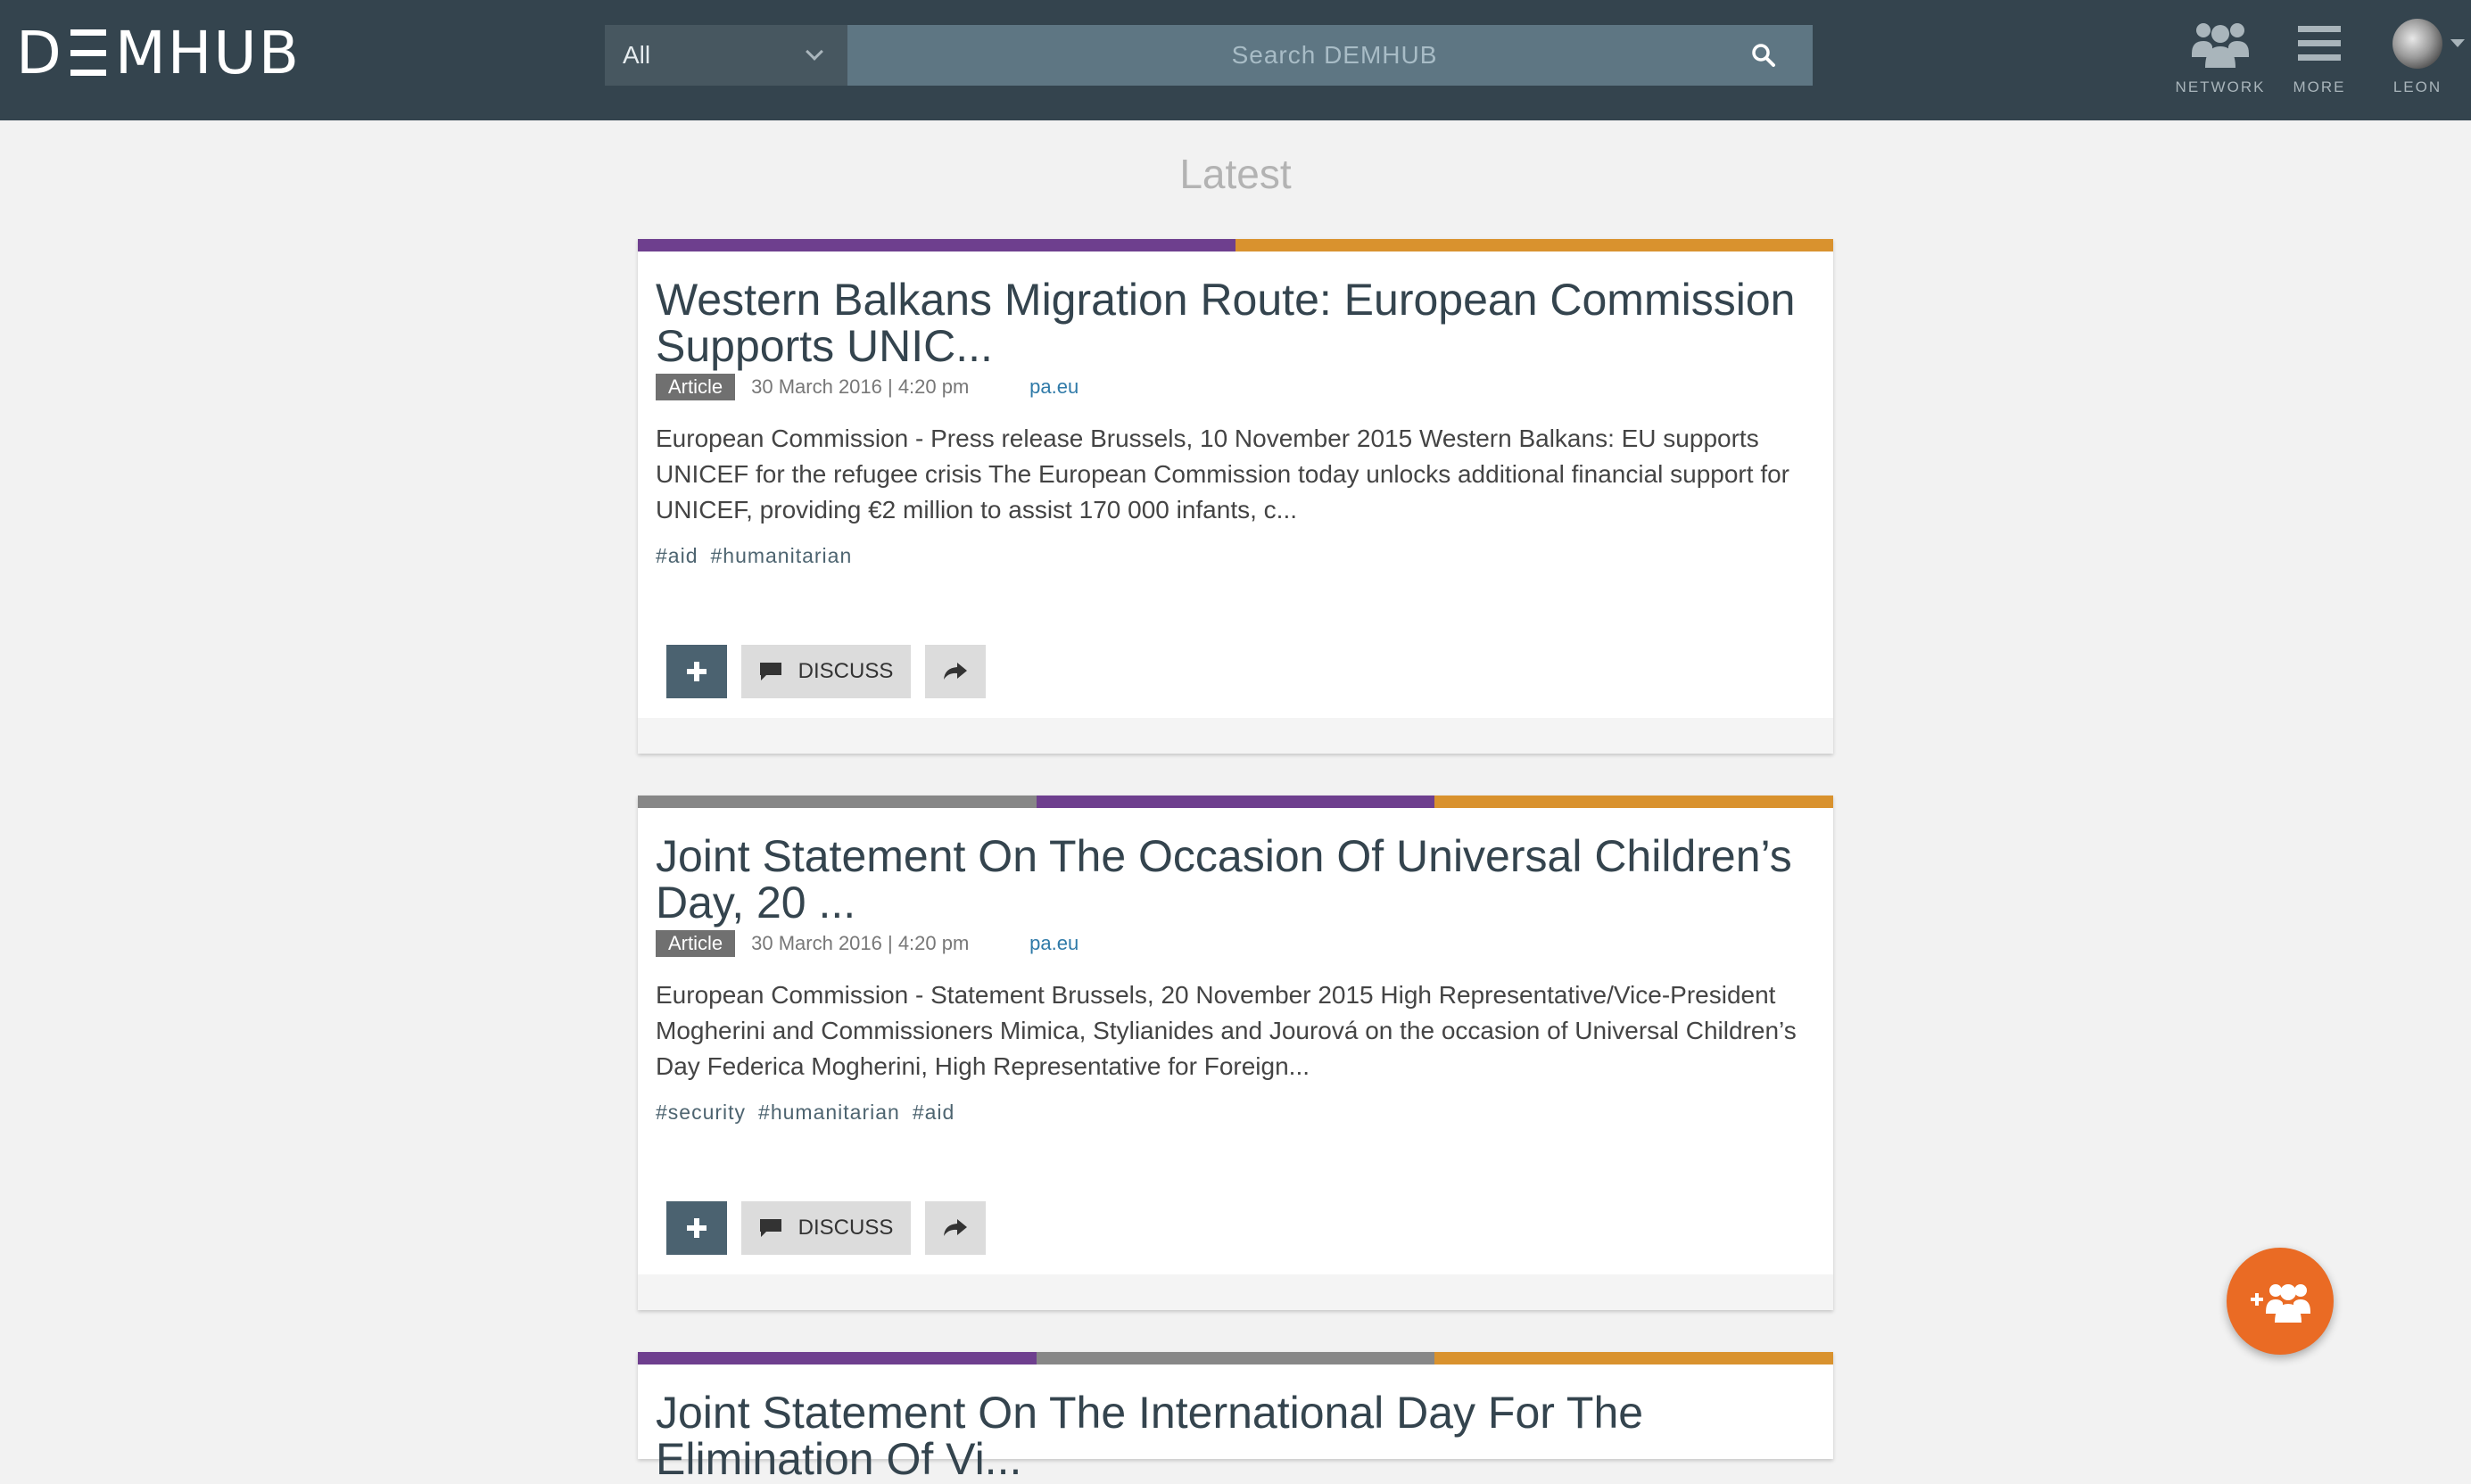  What do you see at coordinates (88, 52) in the screenshot?
I see `logo-e-mark` at bounding box center [88, 52].